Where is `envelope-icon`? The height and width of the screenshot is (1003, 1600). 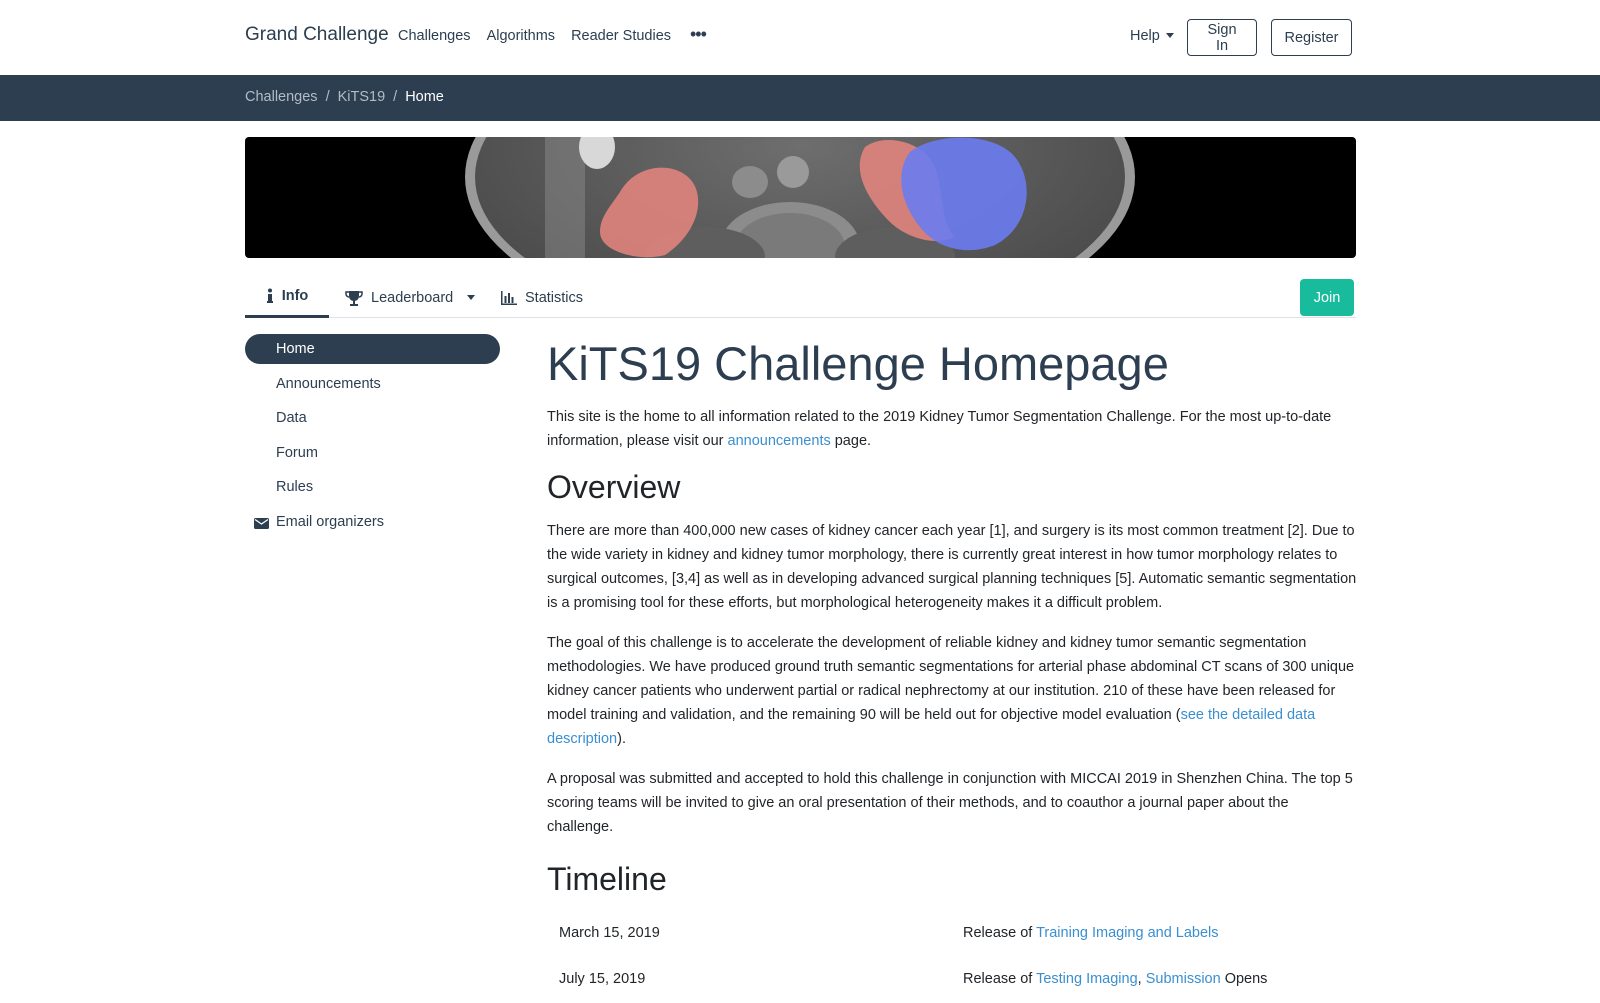 envelope-icon is located at coordinates (261, 523).